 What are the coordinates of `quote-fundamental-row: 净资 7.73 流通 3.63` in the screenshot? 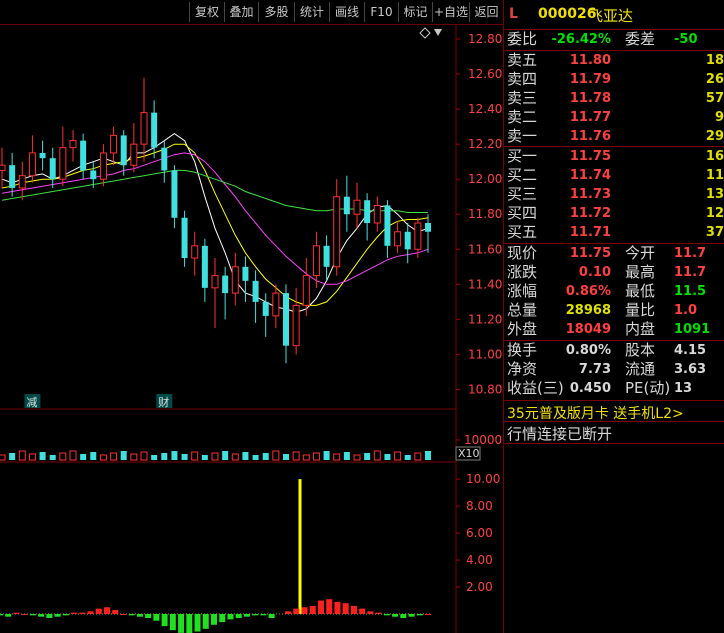 It's located at (614, 369).